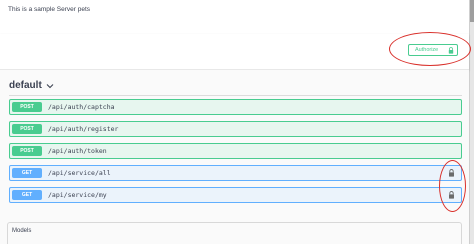 The height and width of the screenshot is (244, 474). What do you see at coordinates (472, 122) in the screenshot?
I see `vertical-scrollbar` at bounding box center [472, 122].